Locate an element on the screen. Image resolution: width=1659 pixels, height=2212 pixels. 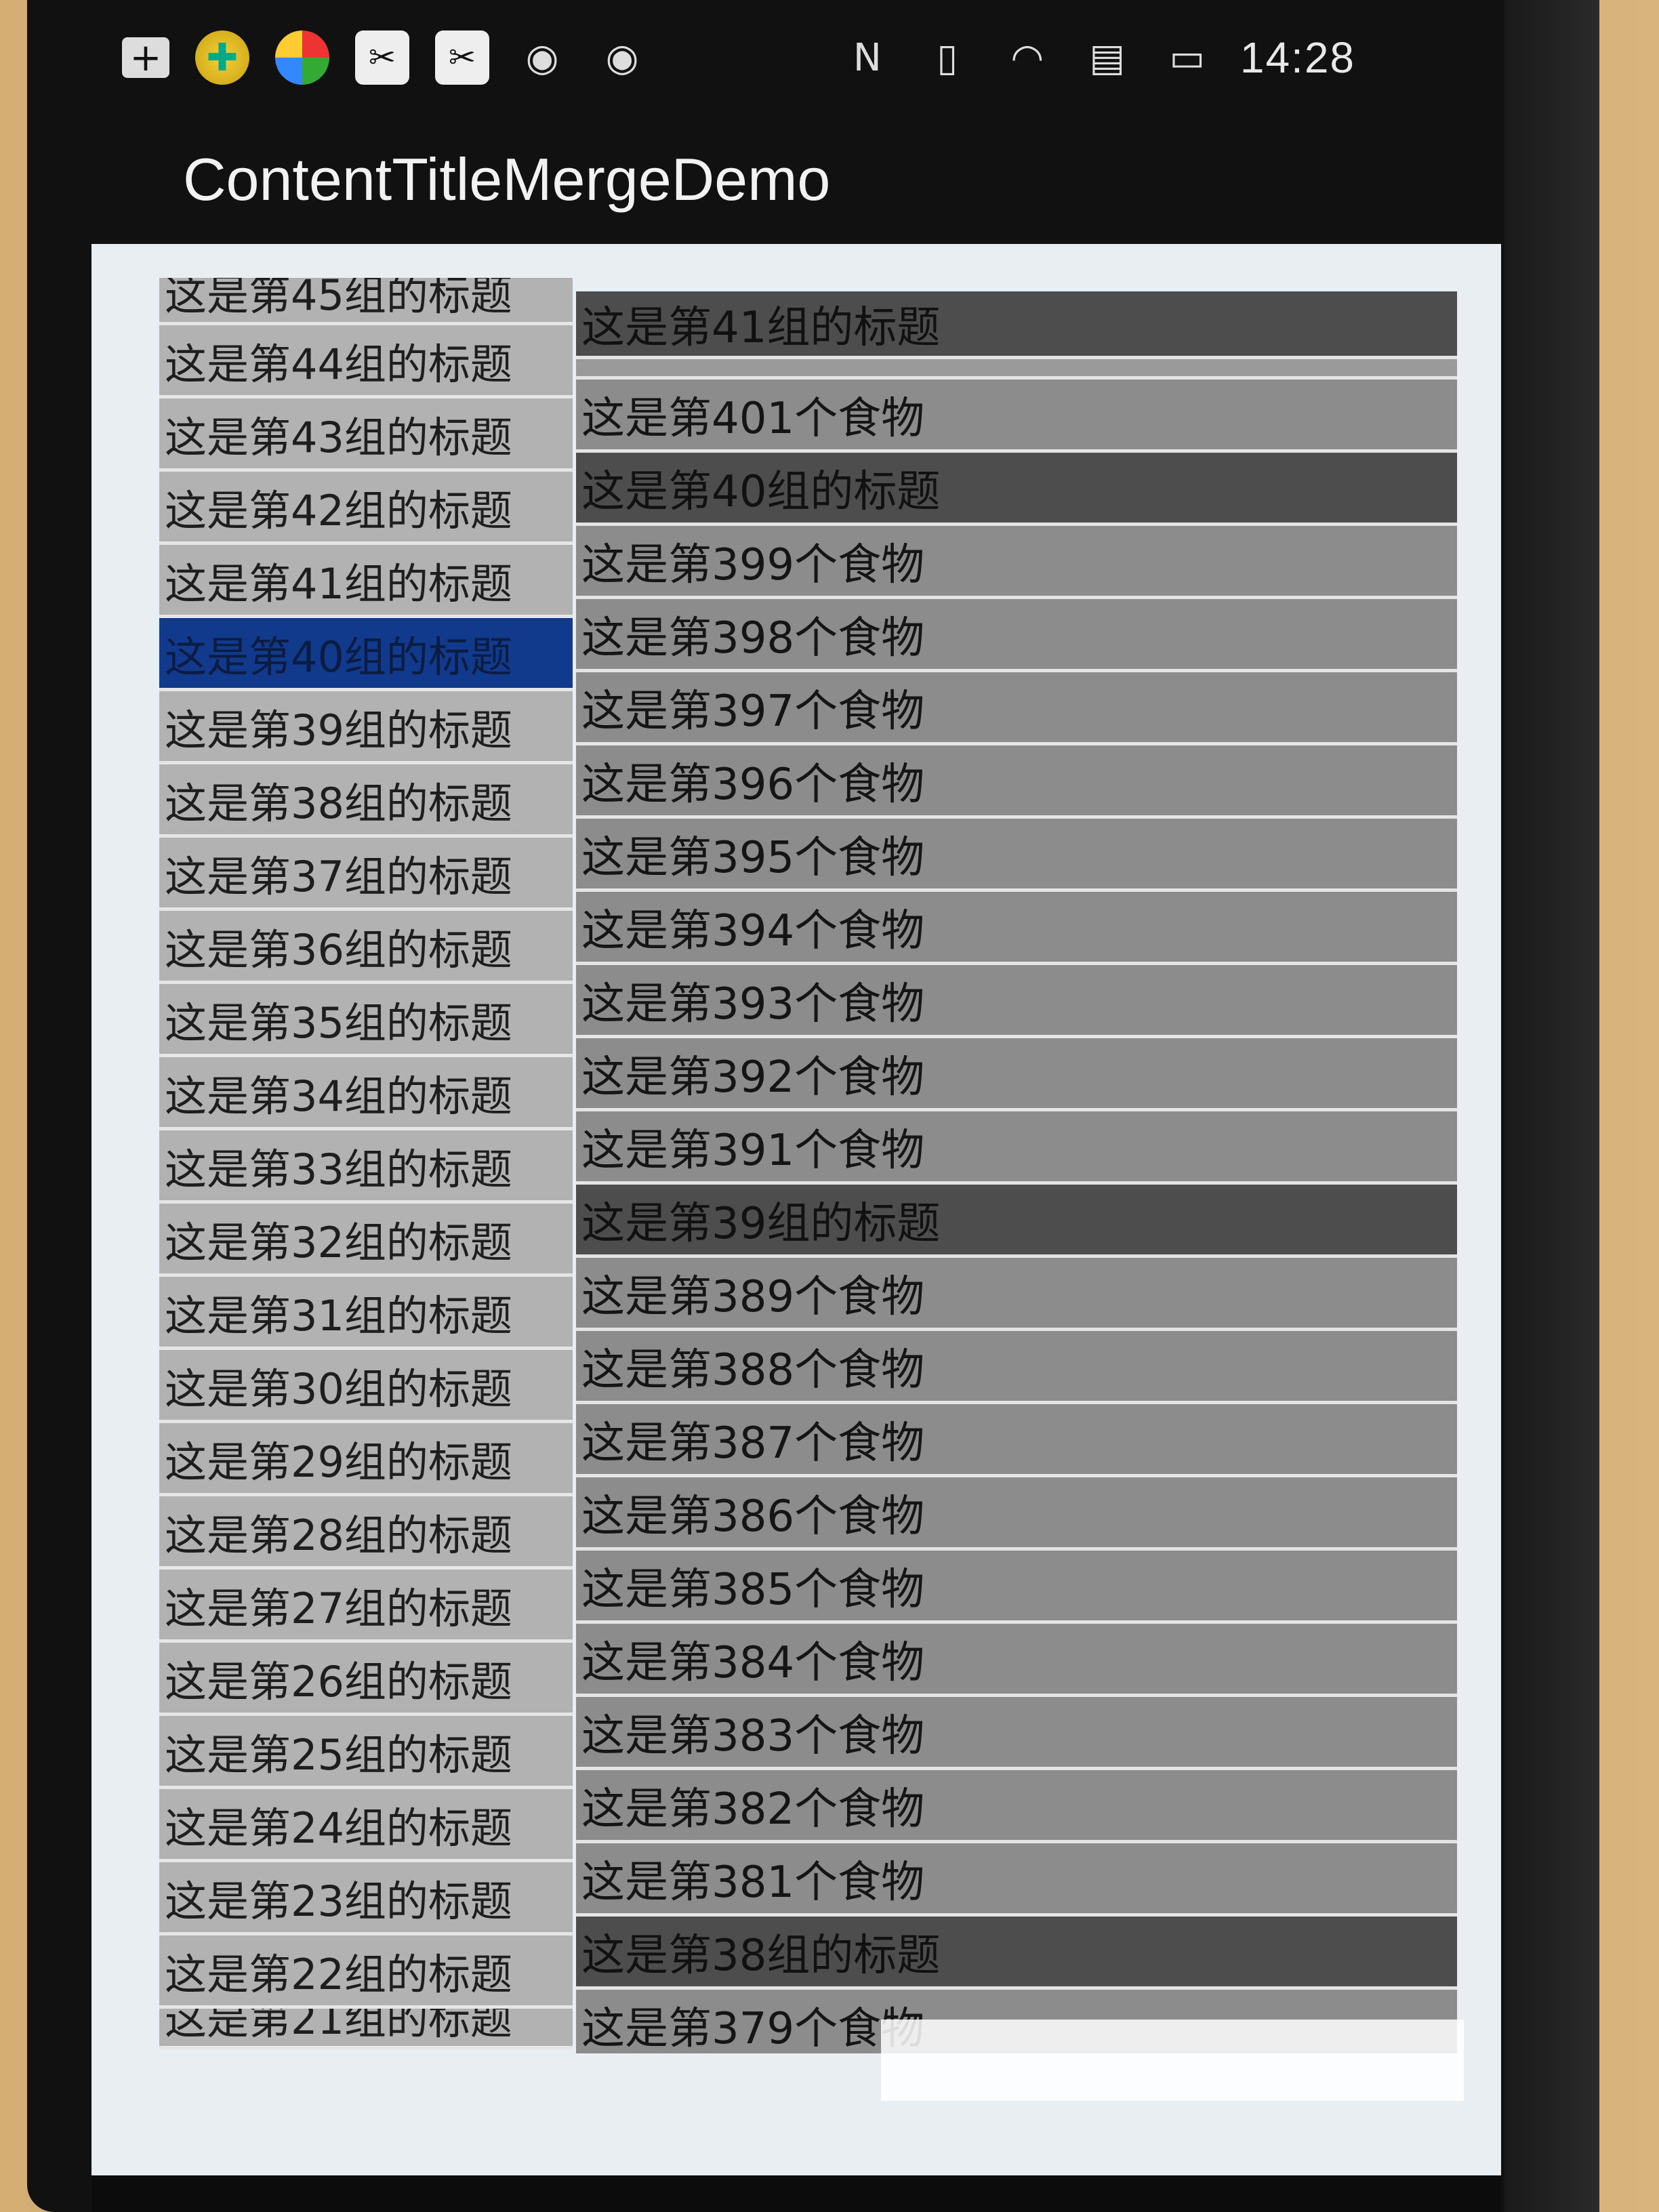
food-list-item: 这是第389个食物 is located at coordinates (1016, 1294).